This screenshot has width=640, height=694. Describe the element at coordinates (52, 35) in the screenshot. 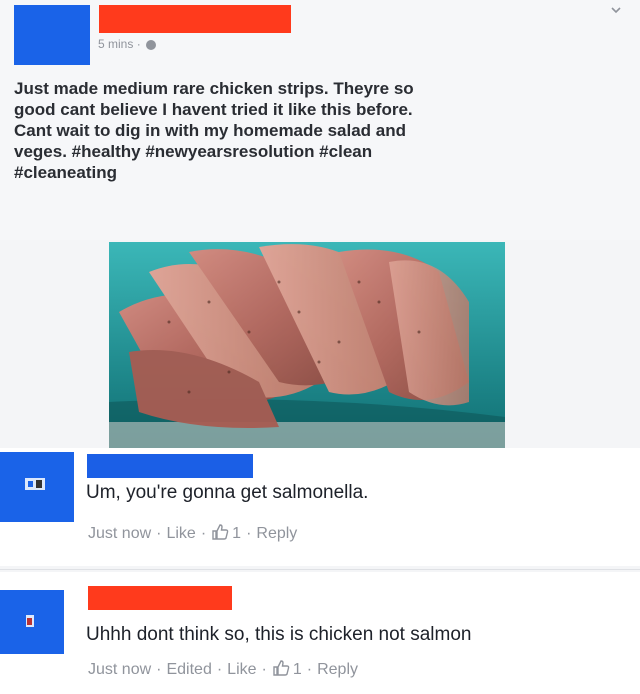

I see `poster-avatar-redacted` at that location.